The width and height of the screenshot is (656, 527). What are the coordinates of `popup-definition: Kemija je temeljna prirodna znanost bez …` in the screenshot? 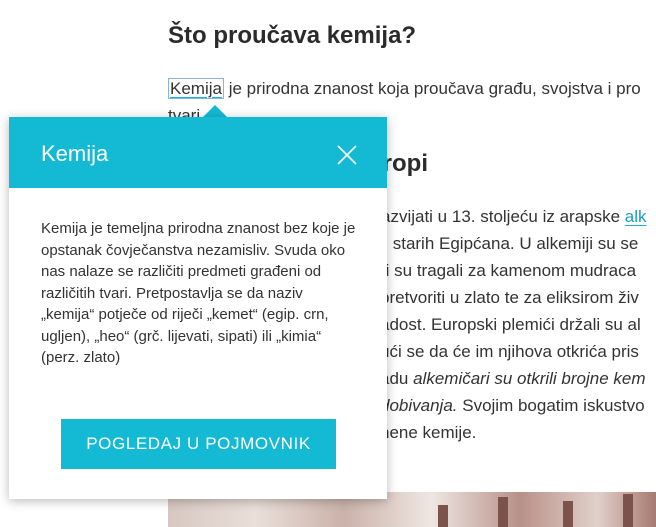 It's located at (200, 293).